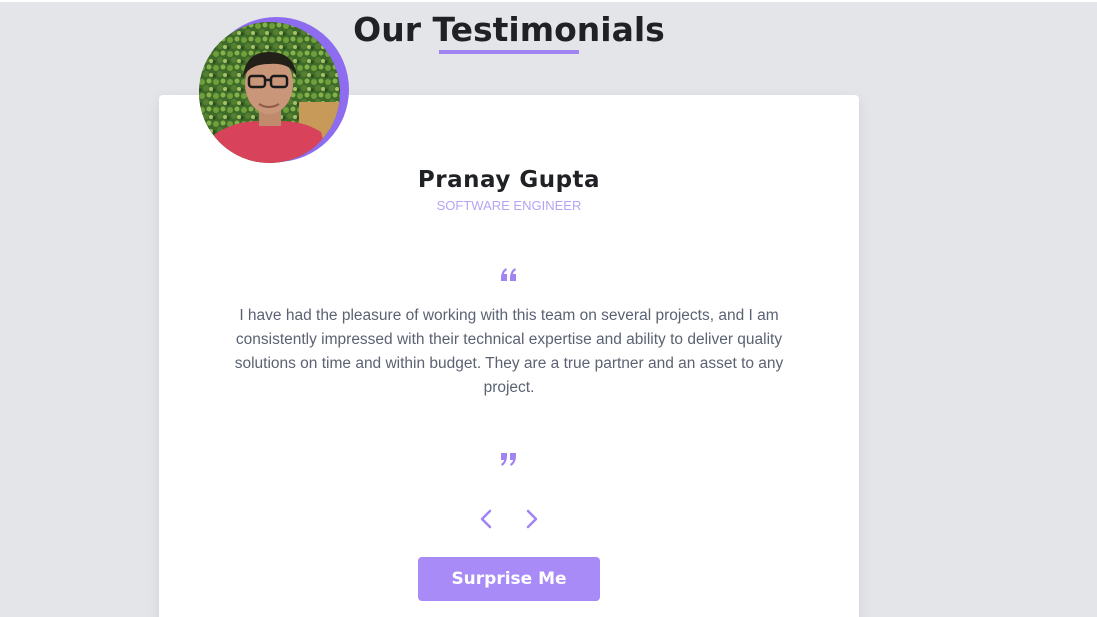 The height and width of the screenshot is (617, 1097). I want to click on chevron-right-icon, so click(532, 519).